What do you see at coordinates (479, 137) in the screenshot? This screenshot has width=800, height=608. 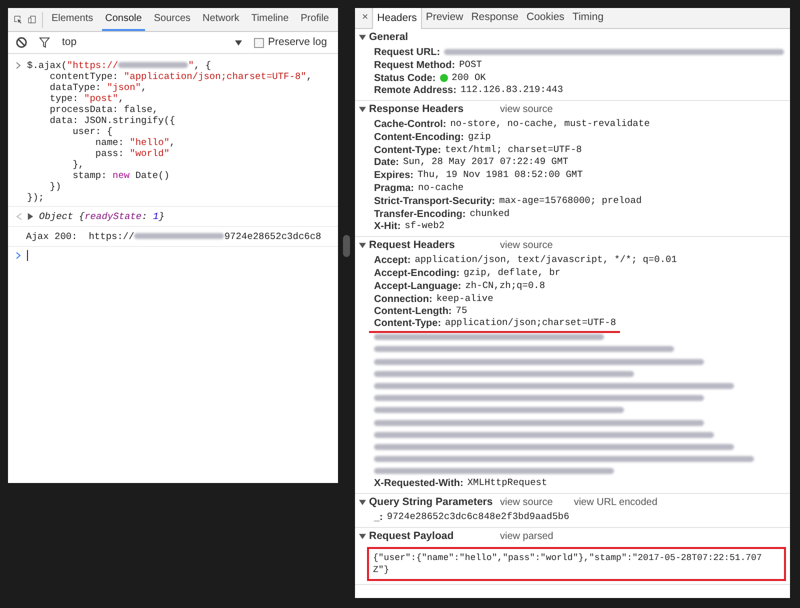 I see `header-value: gzip` at bounding box center [479, 137].